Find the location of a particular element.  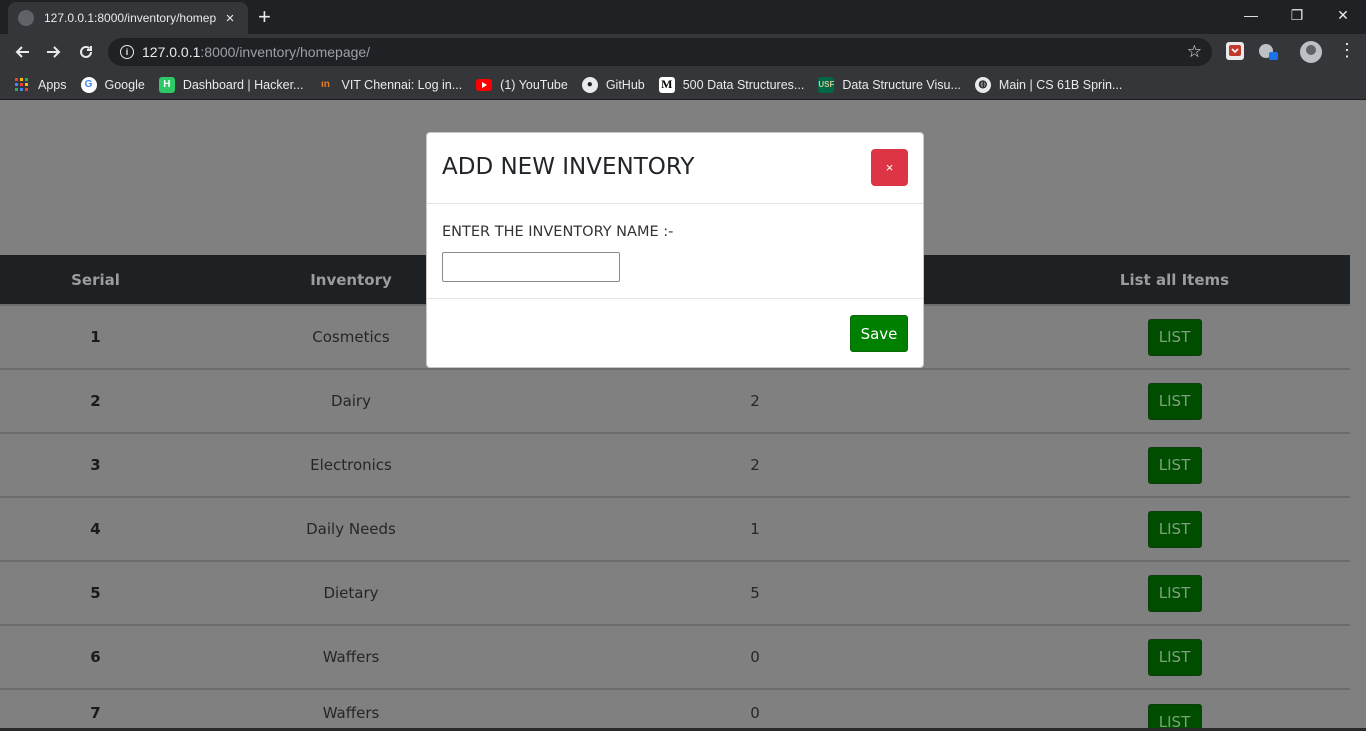

pocket-extension-icon is located at coordinates (1235, 51).